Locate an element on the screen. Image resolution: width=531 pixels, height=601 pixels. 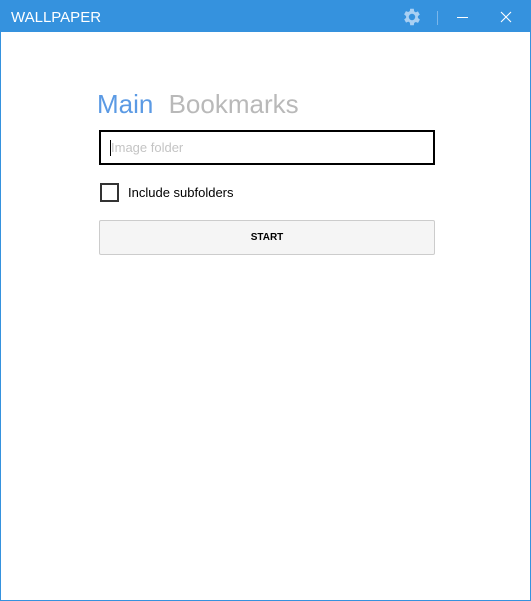
minimize-button is located at coordinates (462, 16).